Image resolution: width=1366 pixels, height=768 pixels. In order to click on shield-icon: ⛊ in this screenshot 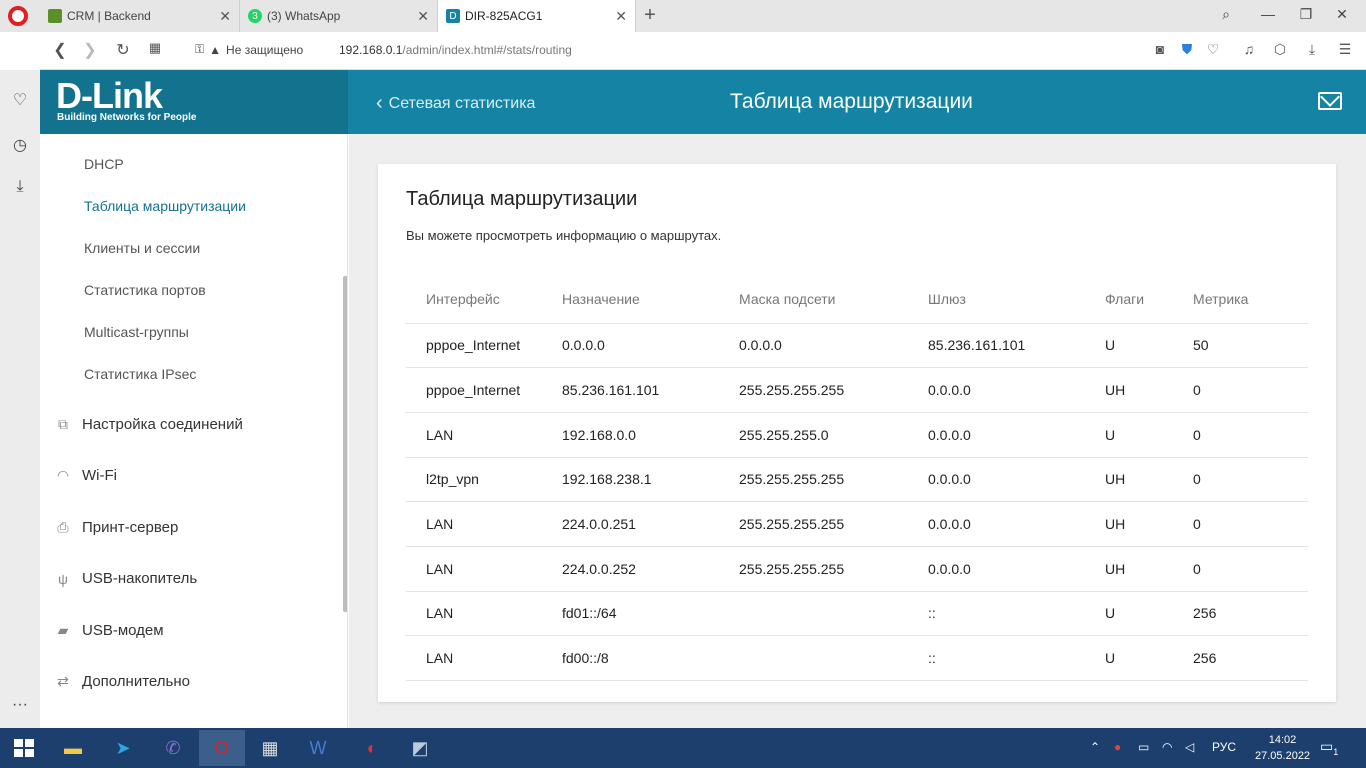, I will do `click(1187, 49)`.